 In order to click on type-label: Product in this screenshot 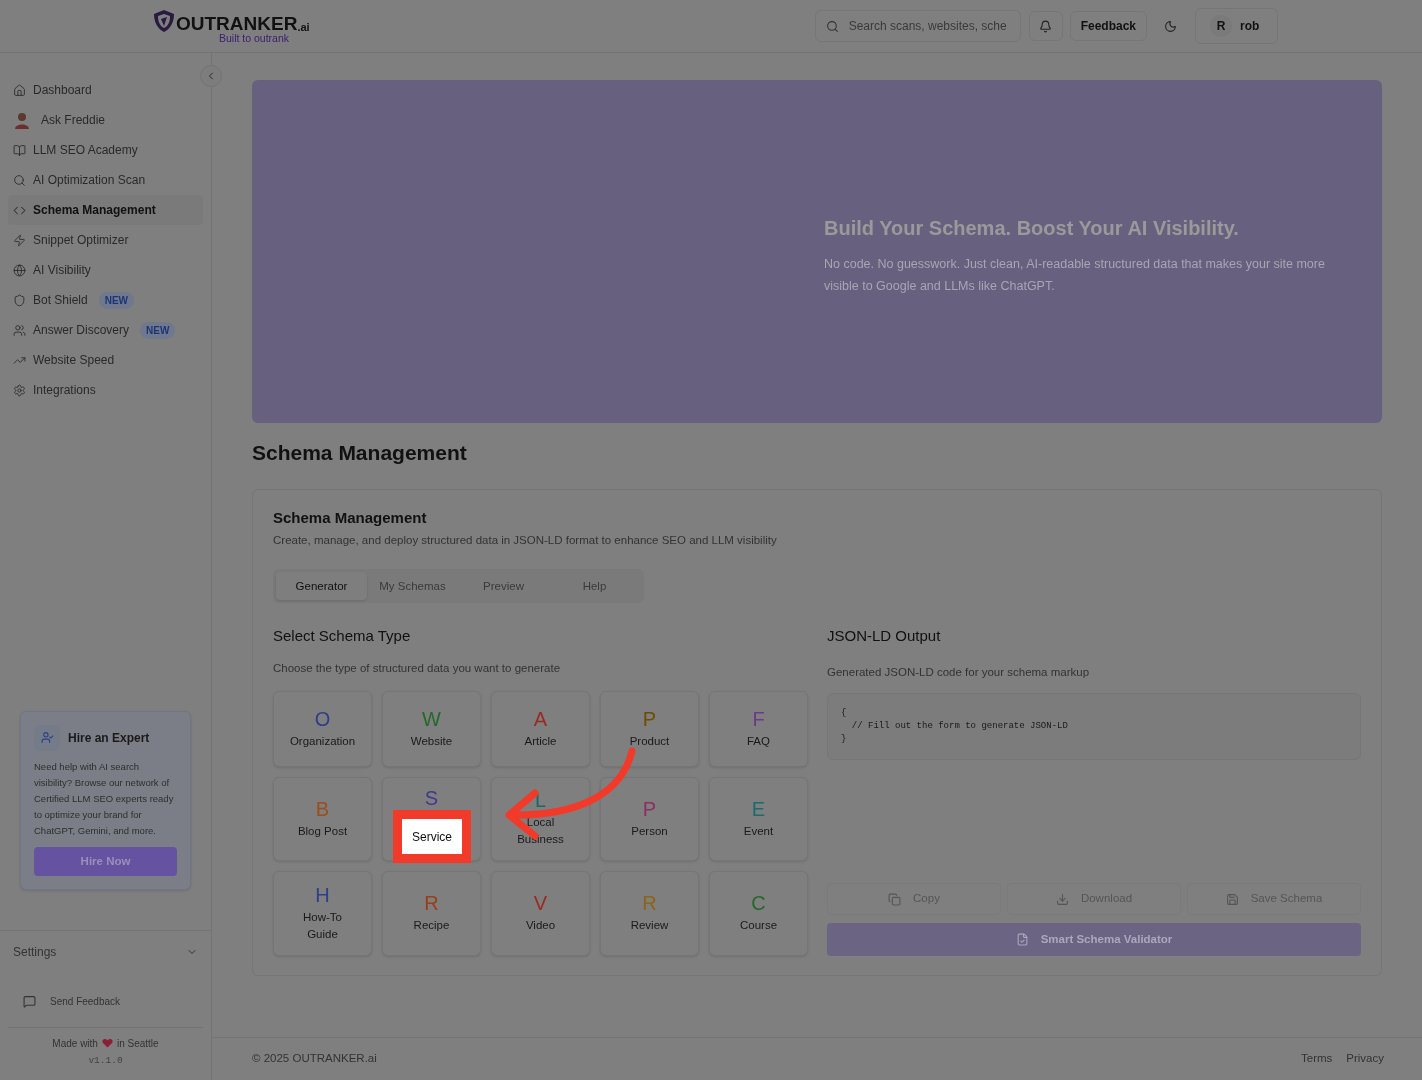, I will do `click(649, 741)`.